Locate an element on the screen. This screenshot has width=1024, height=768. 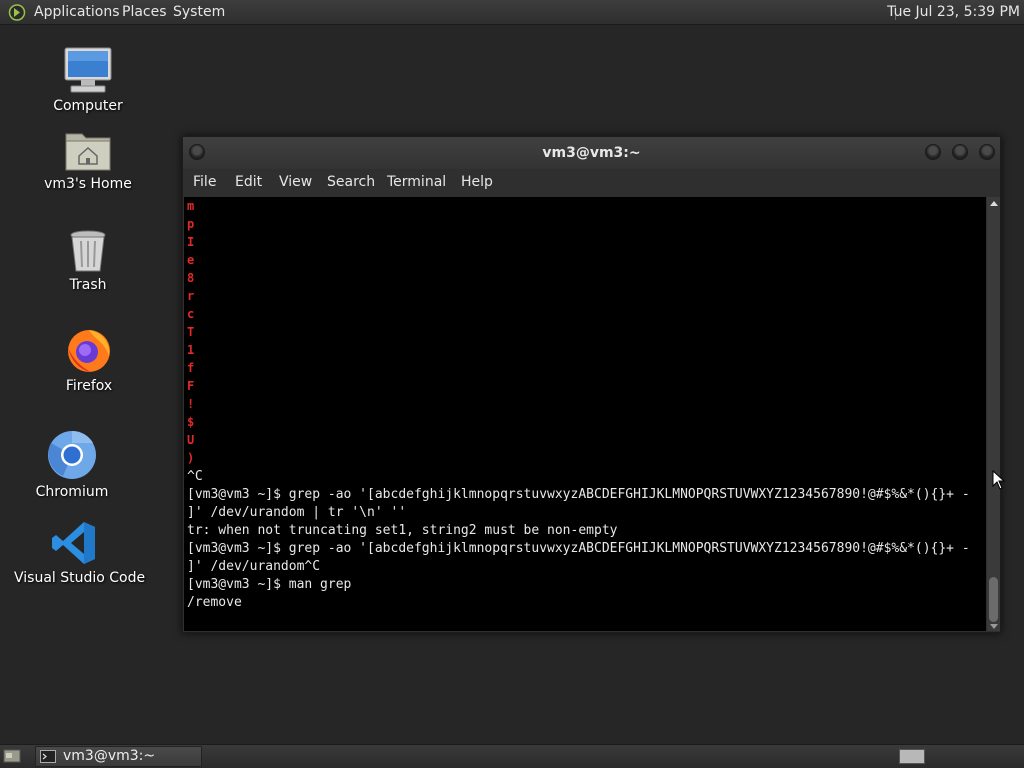
random-char: $ is located at coordinates (191, 422).